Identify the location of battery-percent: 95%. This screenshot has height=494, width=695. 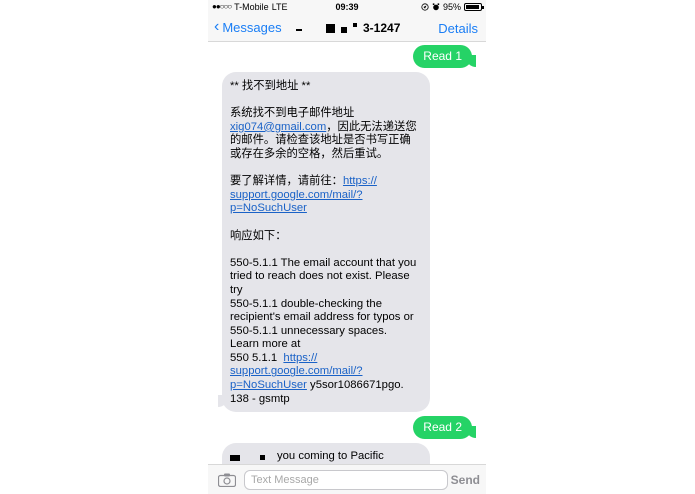
(451, 7).